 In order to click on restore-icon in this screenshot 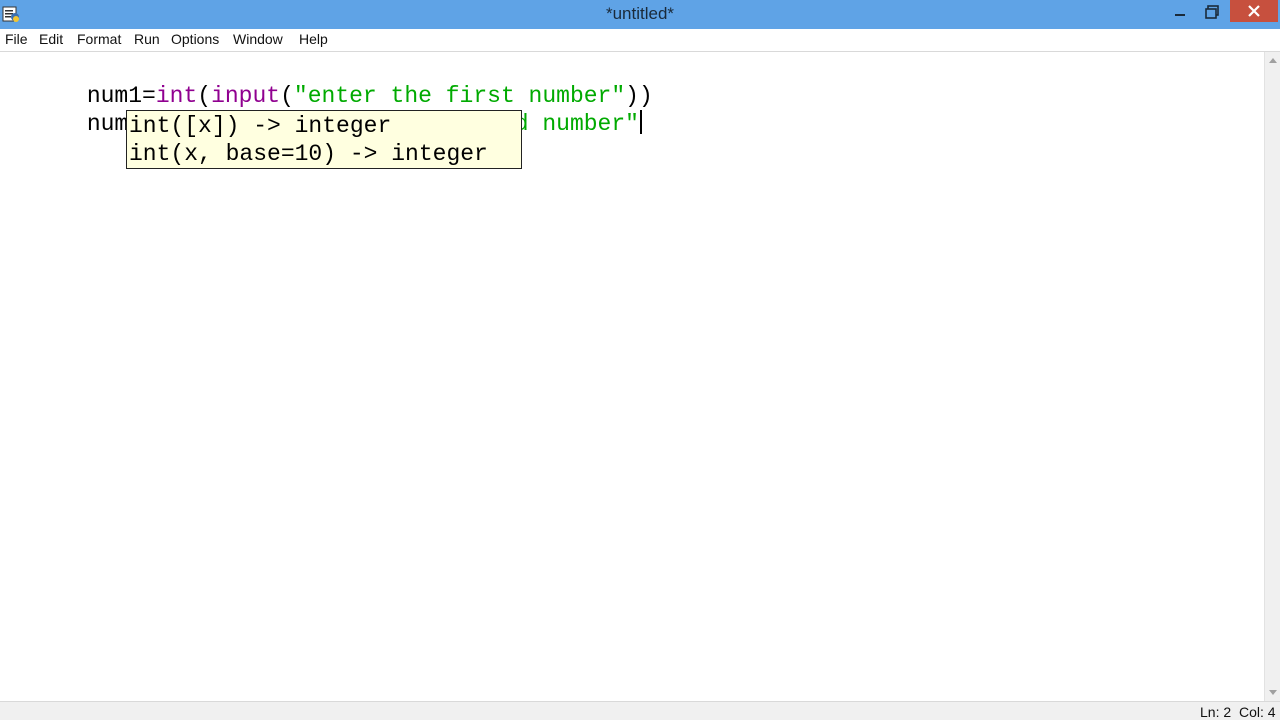, I will do `click(1212, 12)`.